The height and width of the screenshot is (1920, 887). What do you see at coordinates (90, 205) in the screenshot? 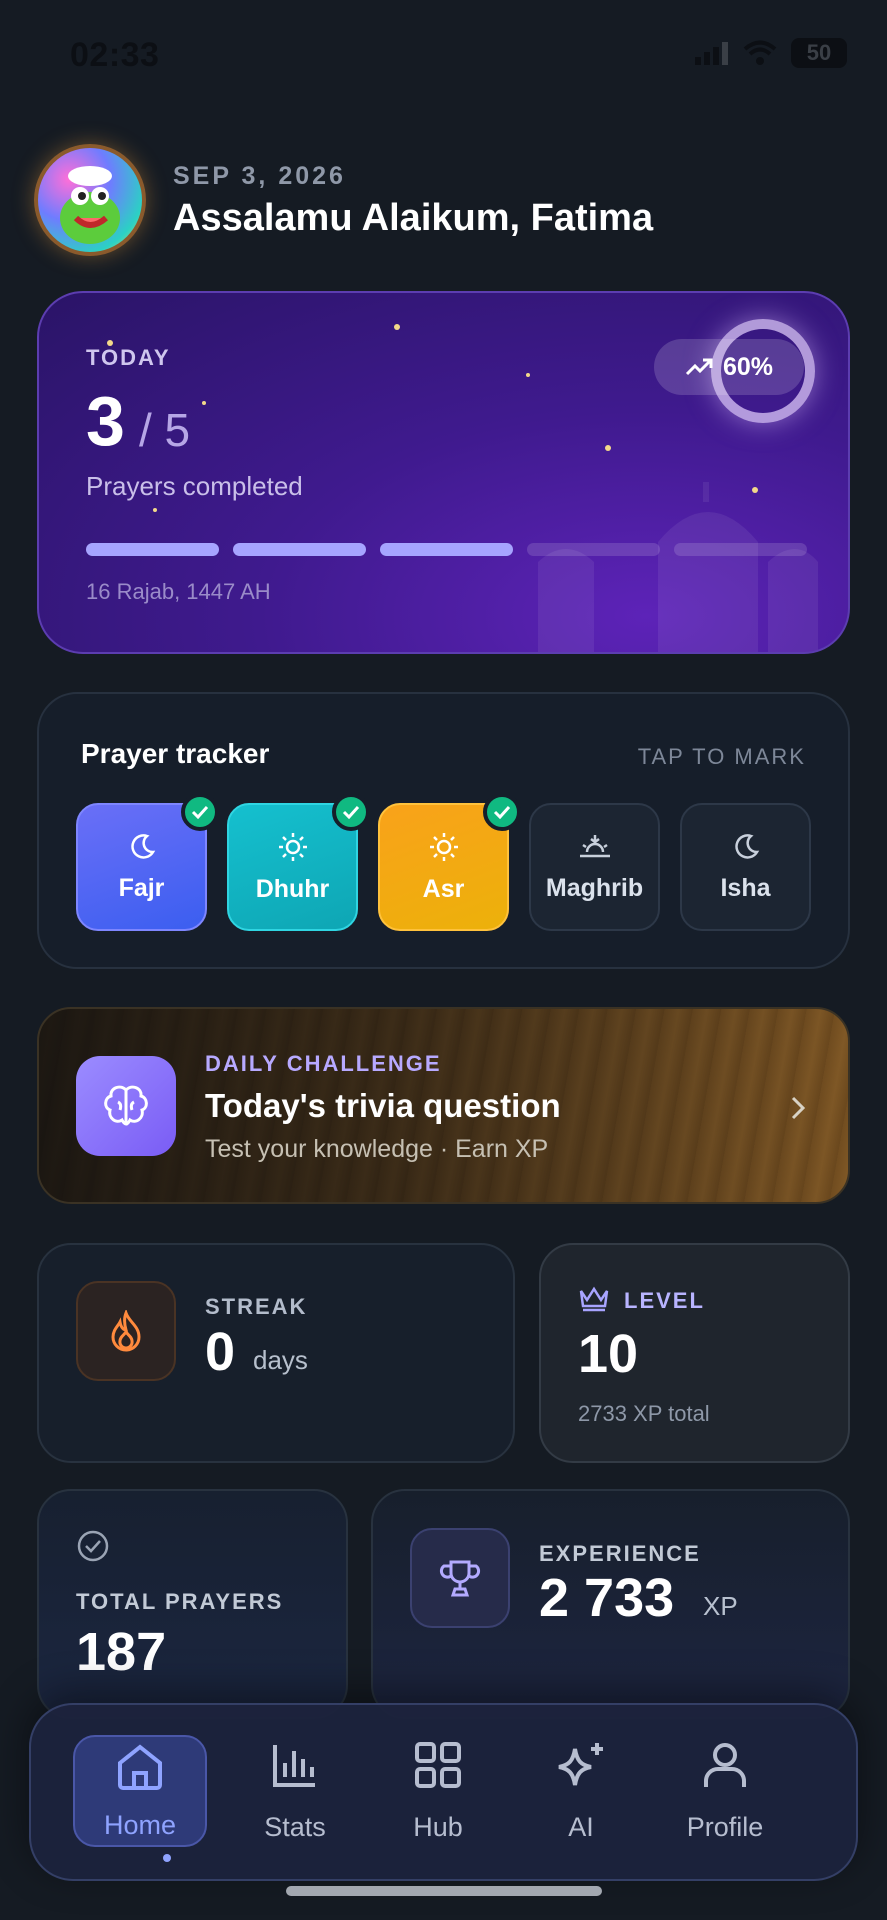
I see `dino-avatar-icon` at bounding box center [90, 205].